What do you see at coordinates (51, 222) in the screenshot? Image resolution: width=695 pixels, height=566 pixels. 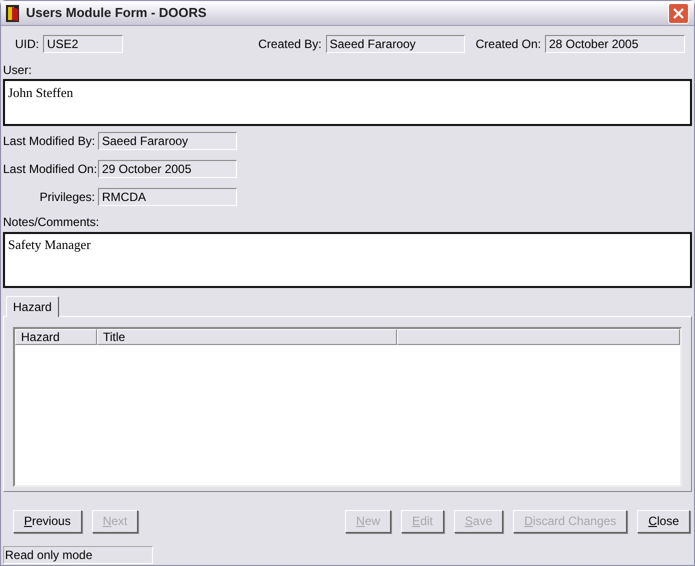 I see `field-label: Notes/Comments:` at bounding box center [51, 222].